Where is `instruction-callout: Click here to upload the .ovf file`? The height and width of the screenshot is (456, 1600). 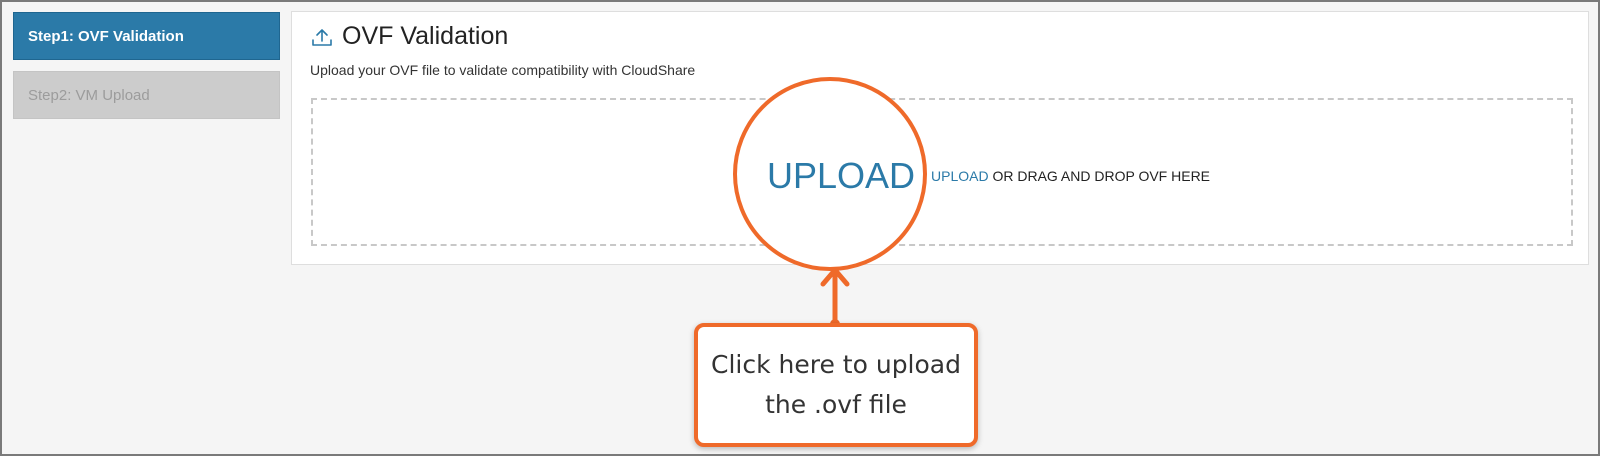
instruction-callout: Click here to upload the .ovf file is located at coordinates (836, 385).